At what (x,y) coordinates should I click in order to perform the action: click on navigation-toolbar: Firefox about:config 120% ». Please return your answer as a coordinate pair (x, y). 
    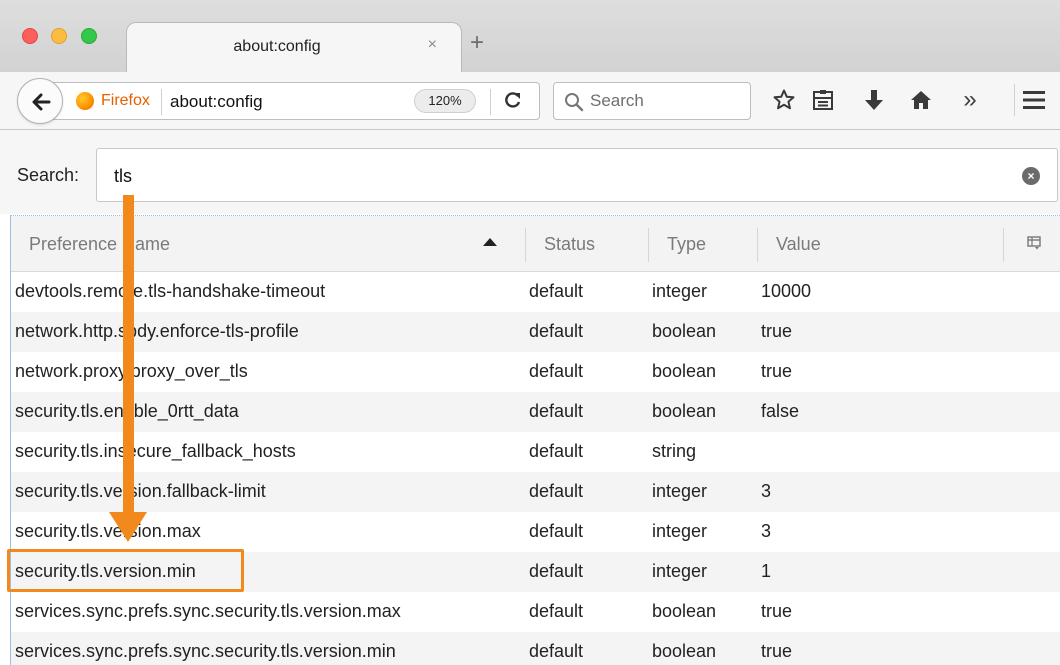
    Looking at the image, I should click on (530, 101).